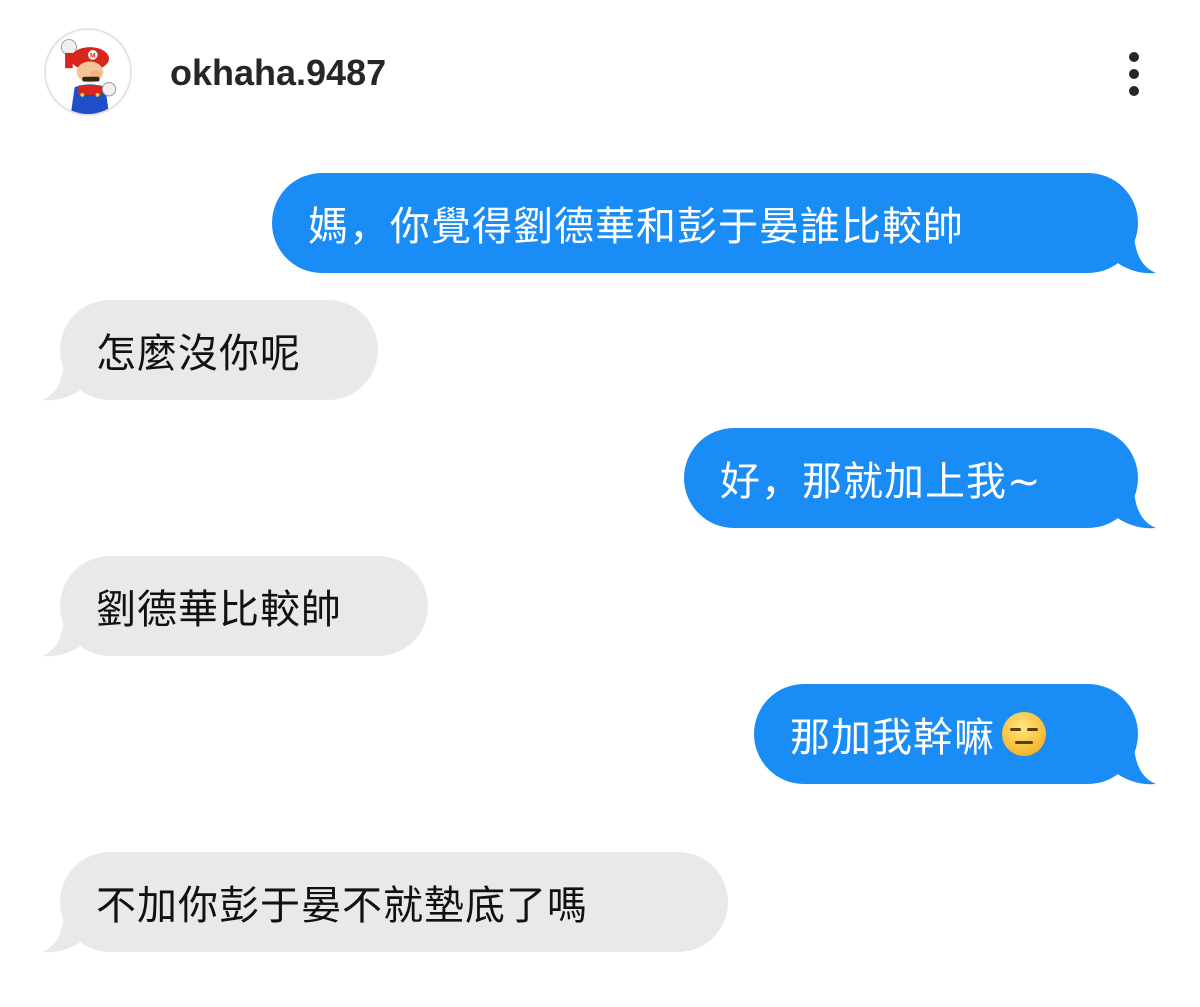 The width and height of the screenshot is (1200, 1007). What do you see at coordinates (198, 354) in the screenshot?
I see `message-text: 怎麼沒你呢` at bounding box center [198, 354].